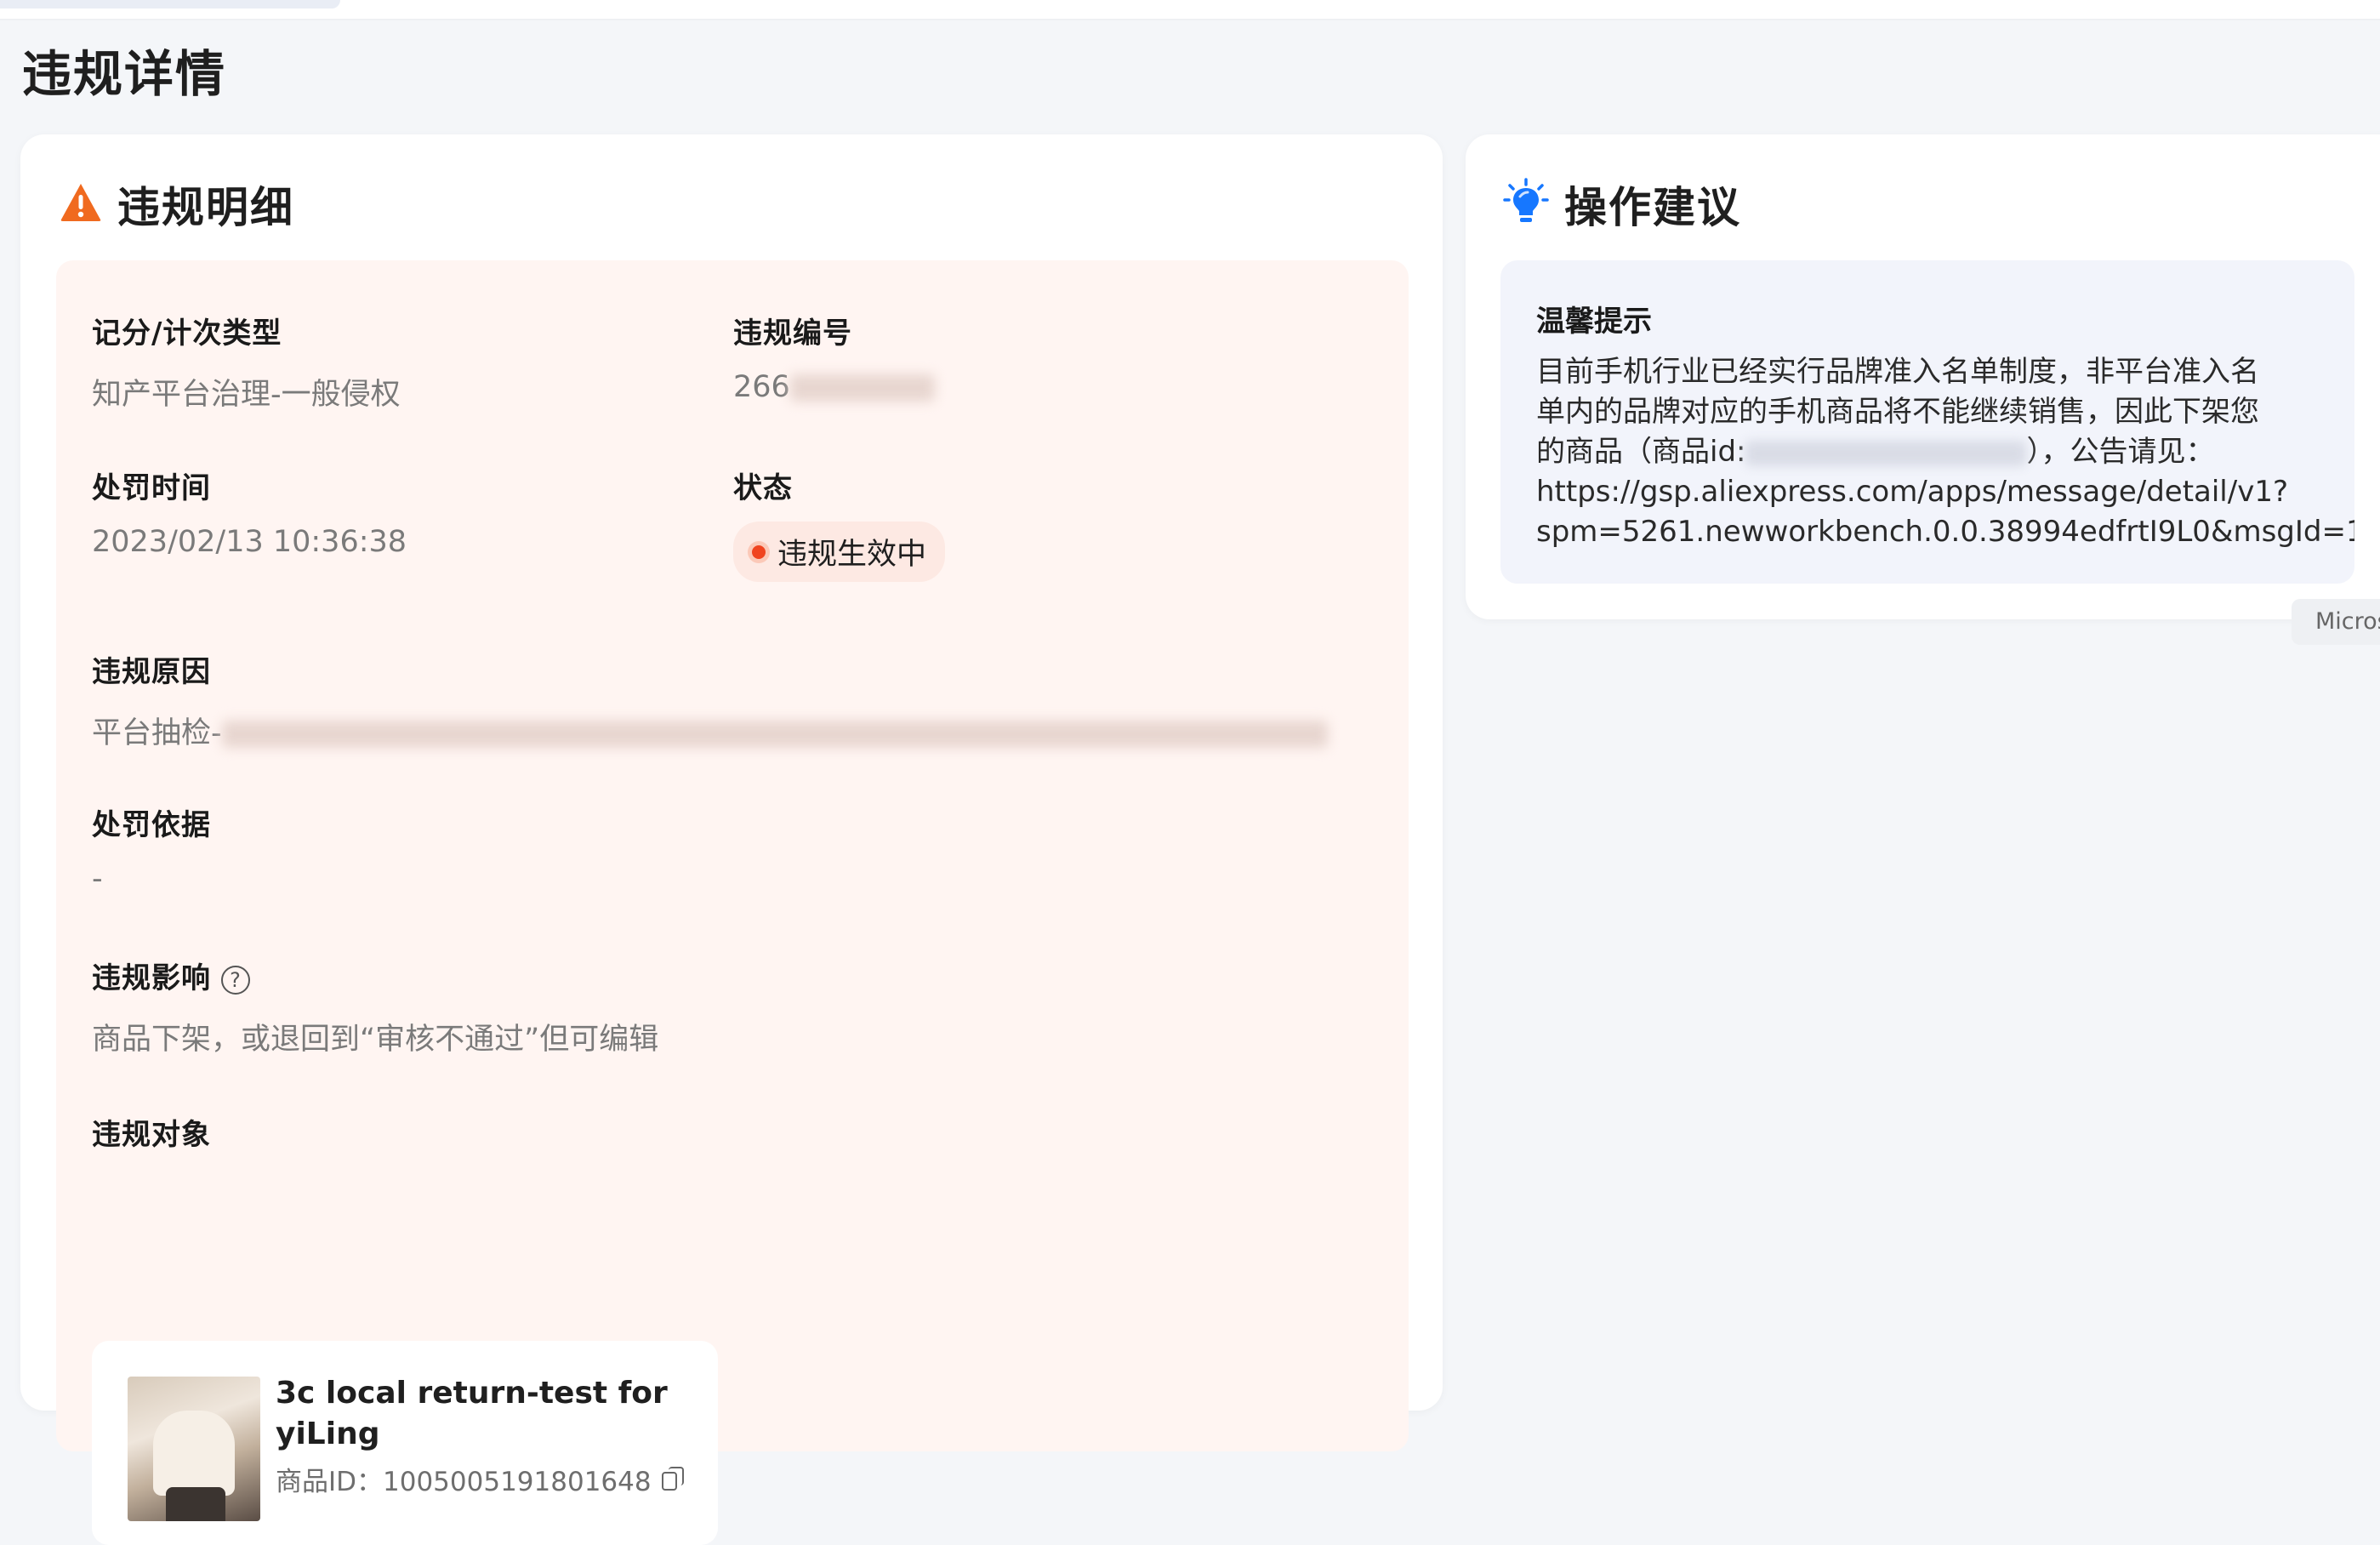 The height and width of the screenshot is (1545, 2380). I want to click on impact-label: 违规影响, so click(151, 978).